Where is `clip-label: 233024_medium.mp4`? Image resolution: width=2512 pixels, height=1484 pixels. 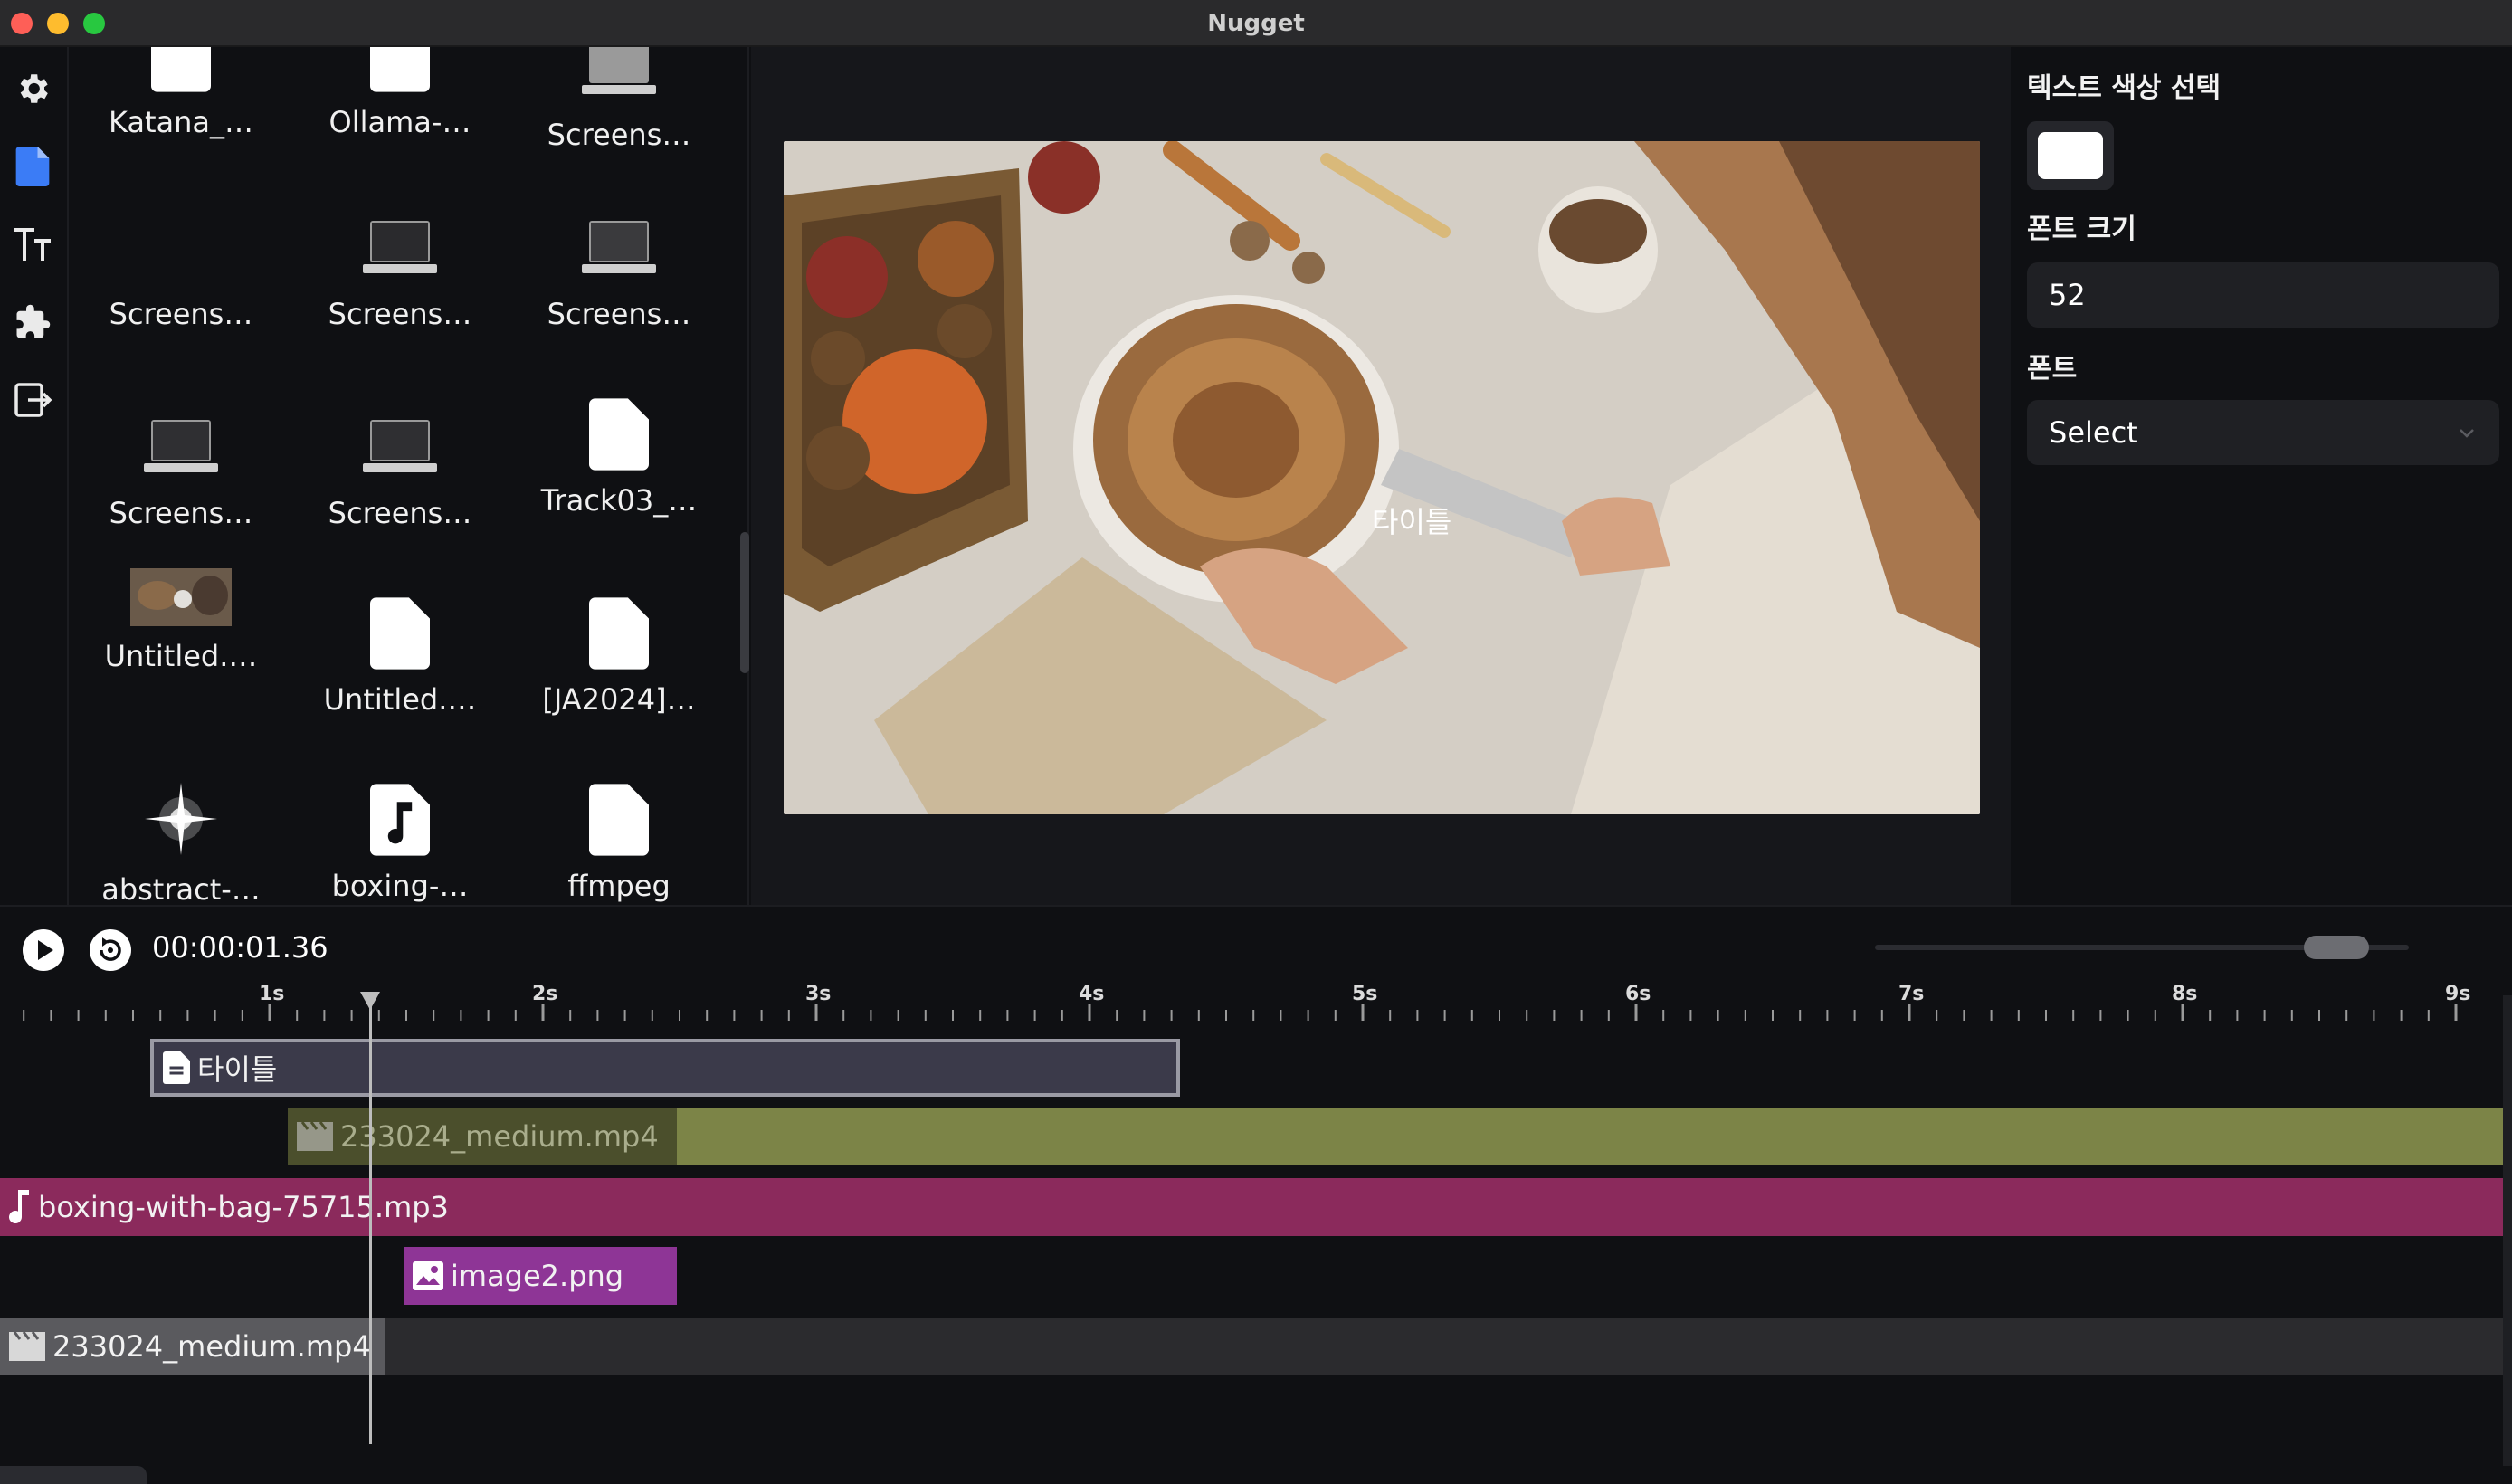 clip-label: 233024_medium.mp4 is located at coordinates (500, 1136).